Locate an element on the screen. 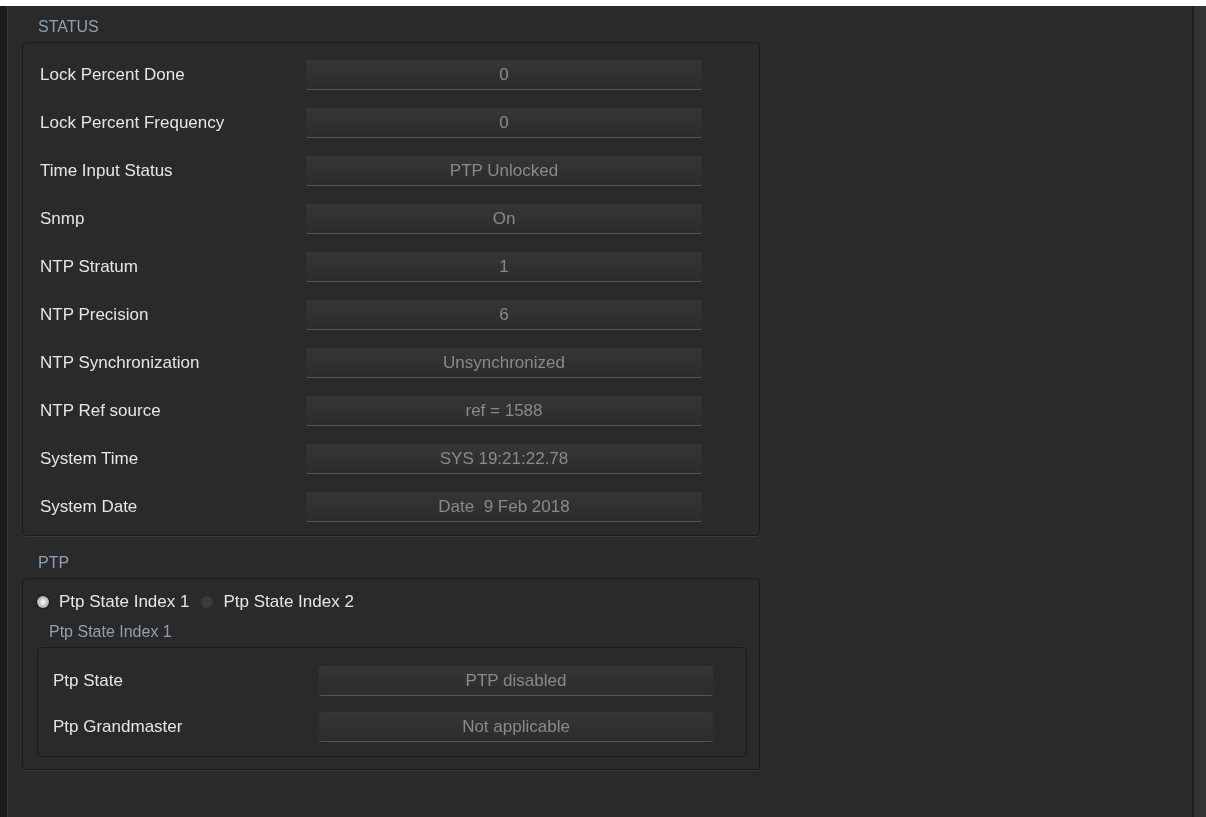 The image size is (1206, 817). field-label: NTP Ref source is located at coordinates (101, 411).